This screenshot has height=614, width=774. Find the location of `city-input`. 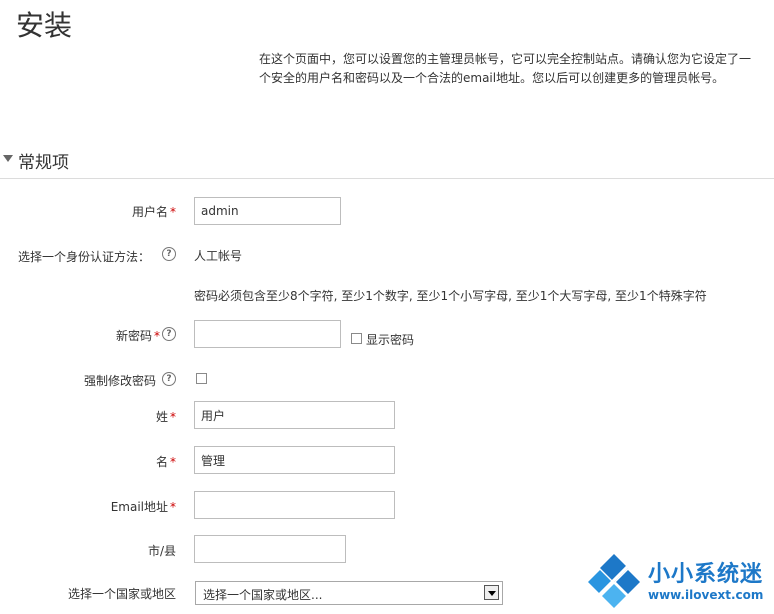

city-input is located at coordinates (270, 549).